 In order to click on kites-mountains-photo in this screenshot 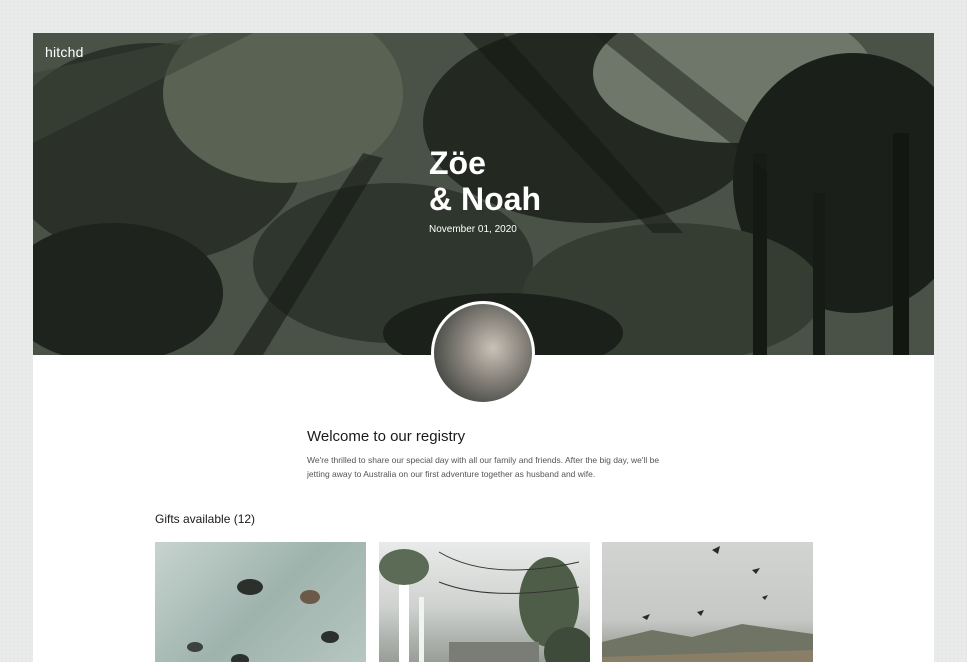, I will do `click(707, 604)`.